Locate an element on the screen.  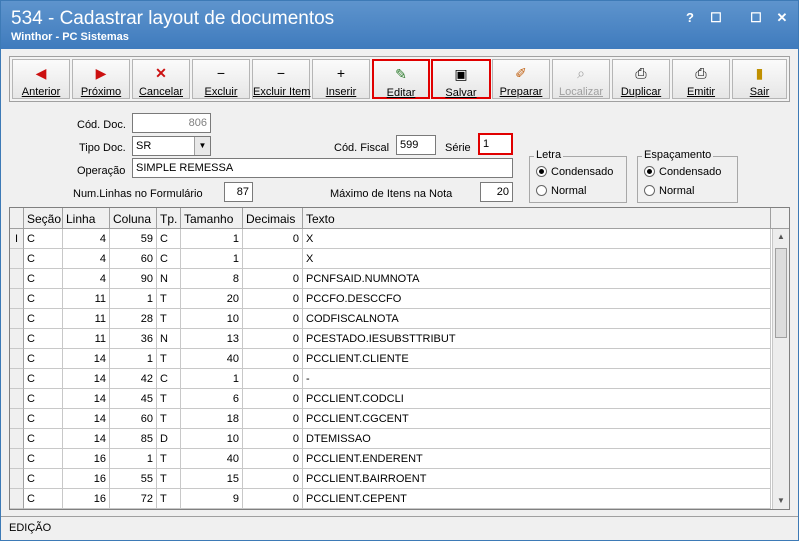
grid-scrollbar: ▲ ▼ is located at coordinates (780, 369).